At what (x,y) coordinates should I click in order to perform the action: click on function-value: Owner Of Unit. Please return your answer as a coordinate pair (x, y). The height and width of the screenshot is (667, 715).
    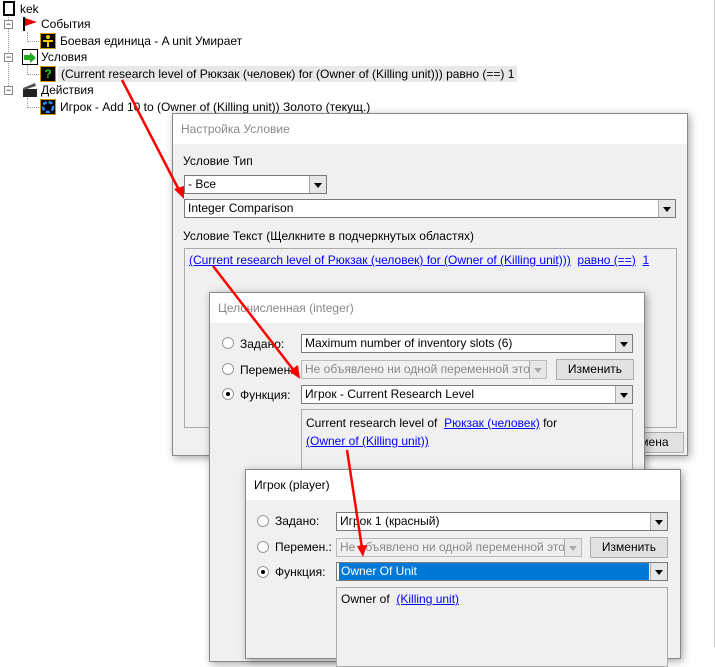
    Looking at the image, I should click on (494, 571).